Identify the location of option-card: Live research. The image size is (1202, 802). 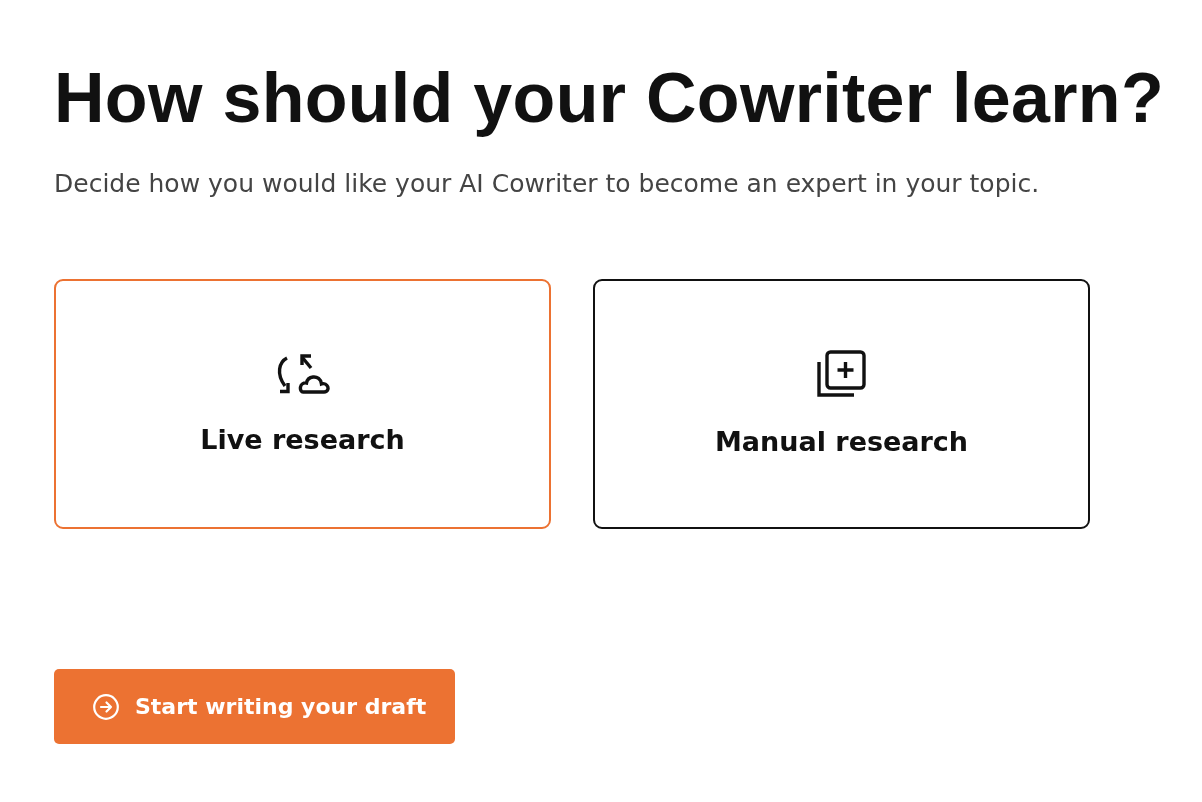
(302, 404).